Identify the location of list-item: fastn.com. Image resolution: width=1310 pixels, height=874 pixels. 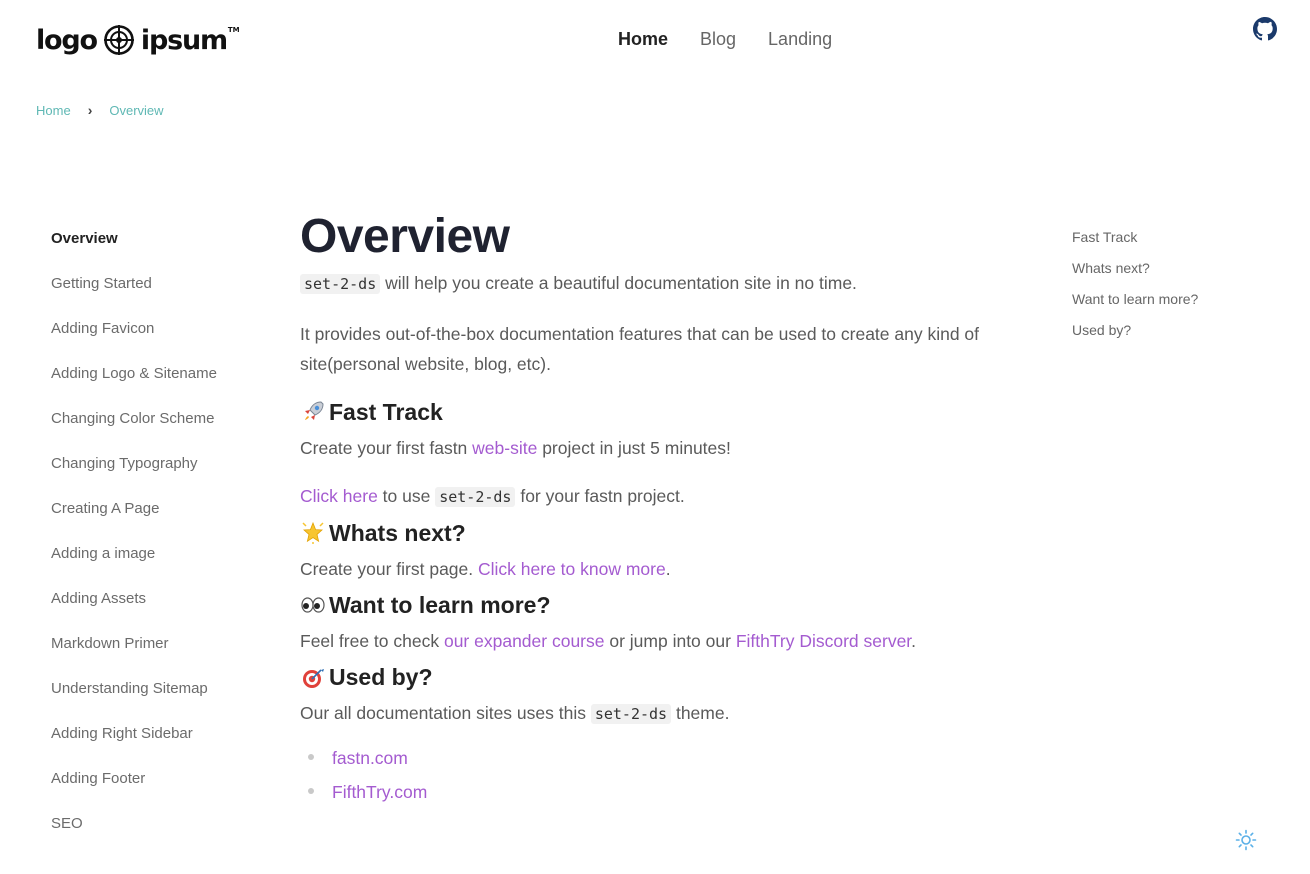
(660, 758).